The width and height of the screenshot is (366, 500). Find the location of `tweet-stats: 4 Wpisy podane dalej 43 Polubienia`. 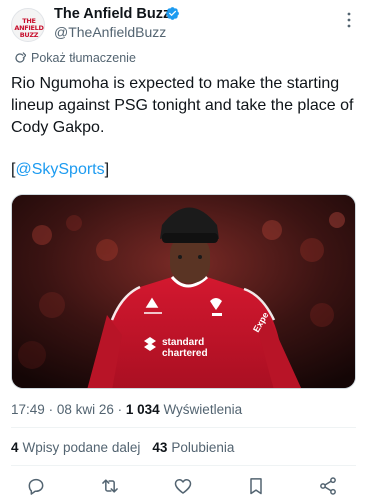

tweet-stats: 4 Wpisy podane dalej 43 Polubienia is located at coordinates (122, 447).